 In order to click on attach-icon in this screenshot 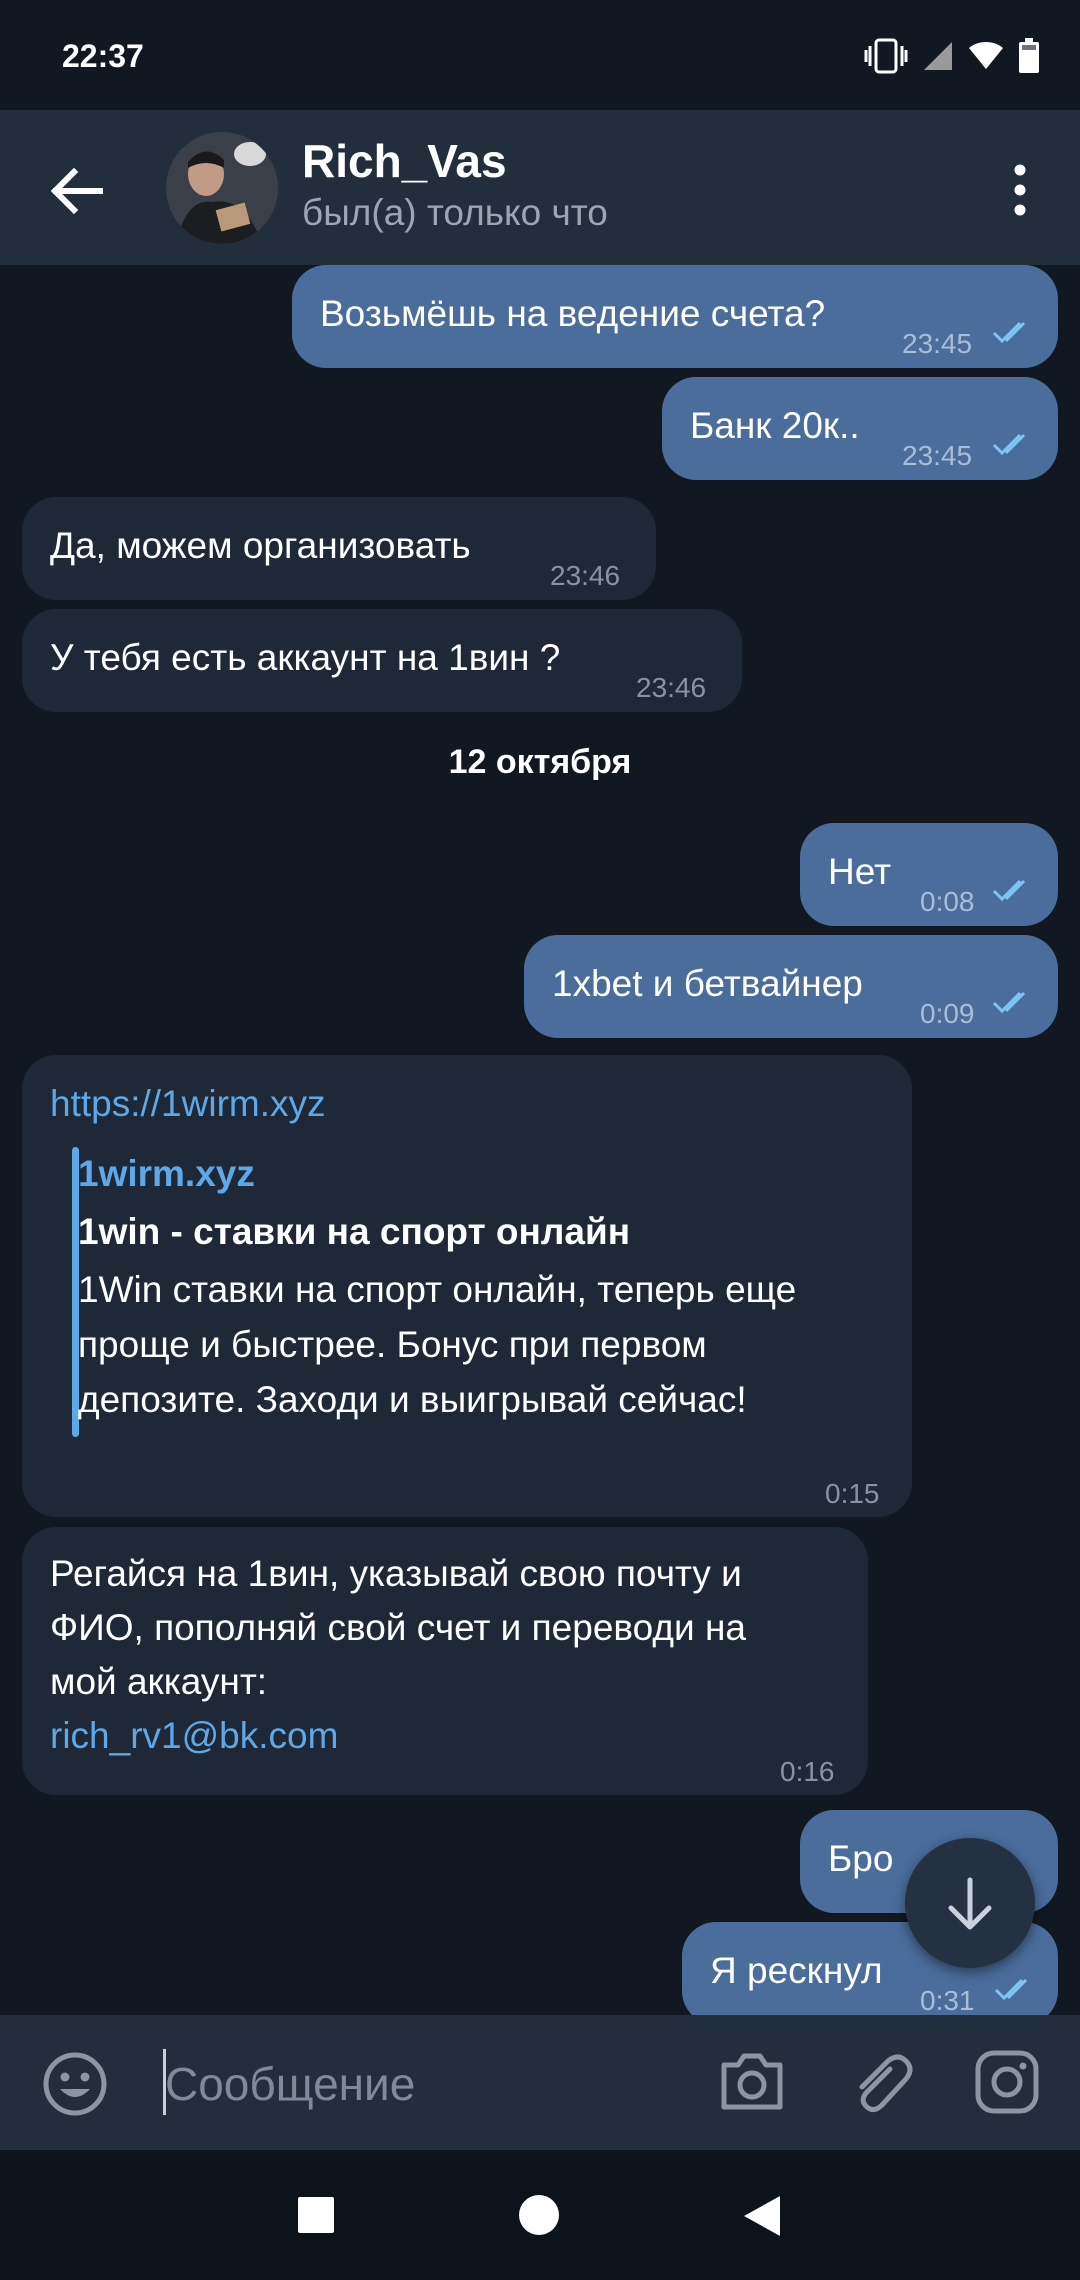, I will do `click(882, 2083)`.